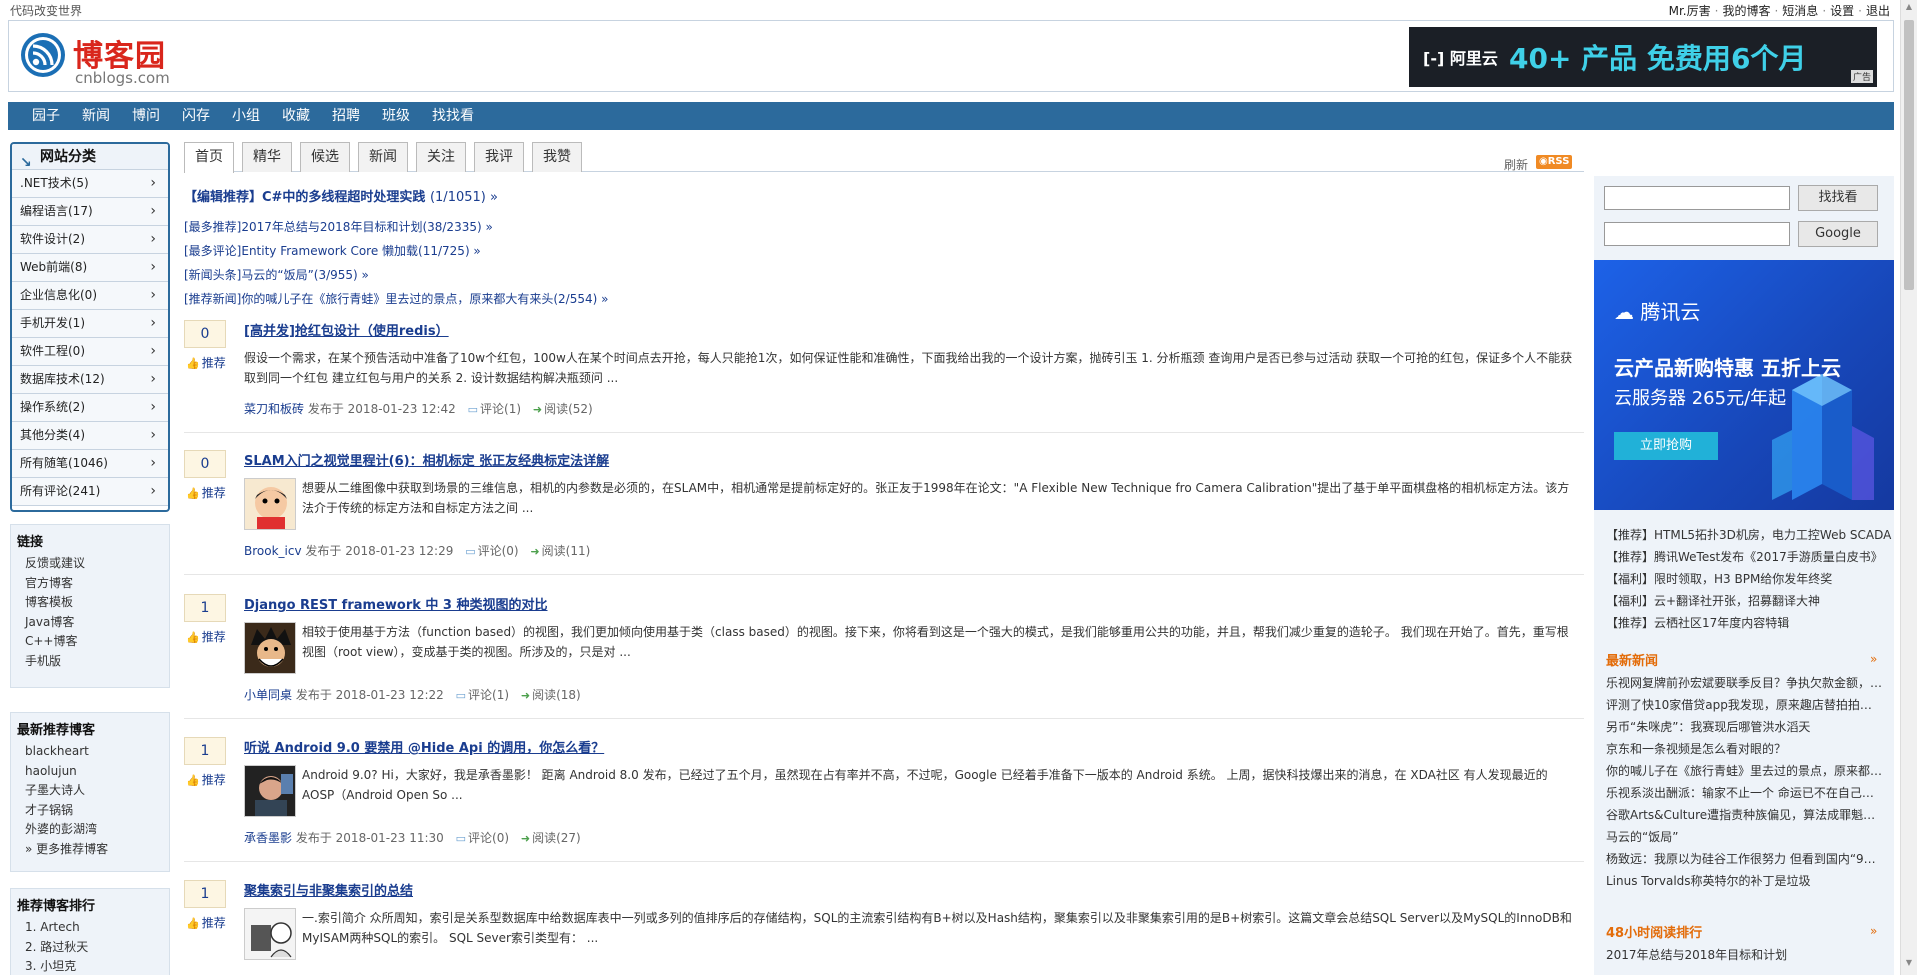 The height and width of the screenshot is (977, 1917). Describe the element at coordinates (90, 492) in the screenshot. I see `category-item: 所有评论(241) ›` at that location.